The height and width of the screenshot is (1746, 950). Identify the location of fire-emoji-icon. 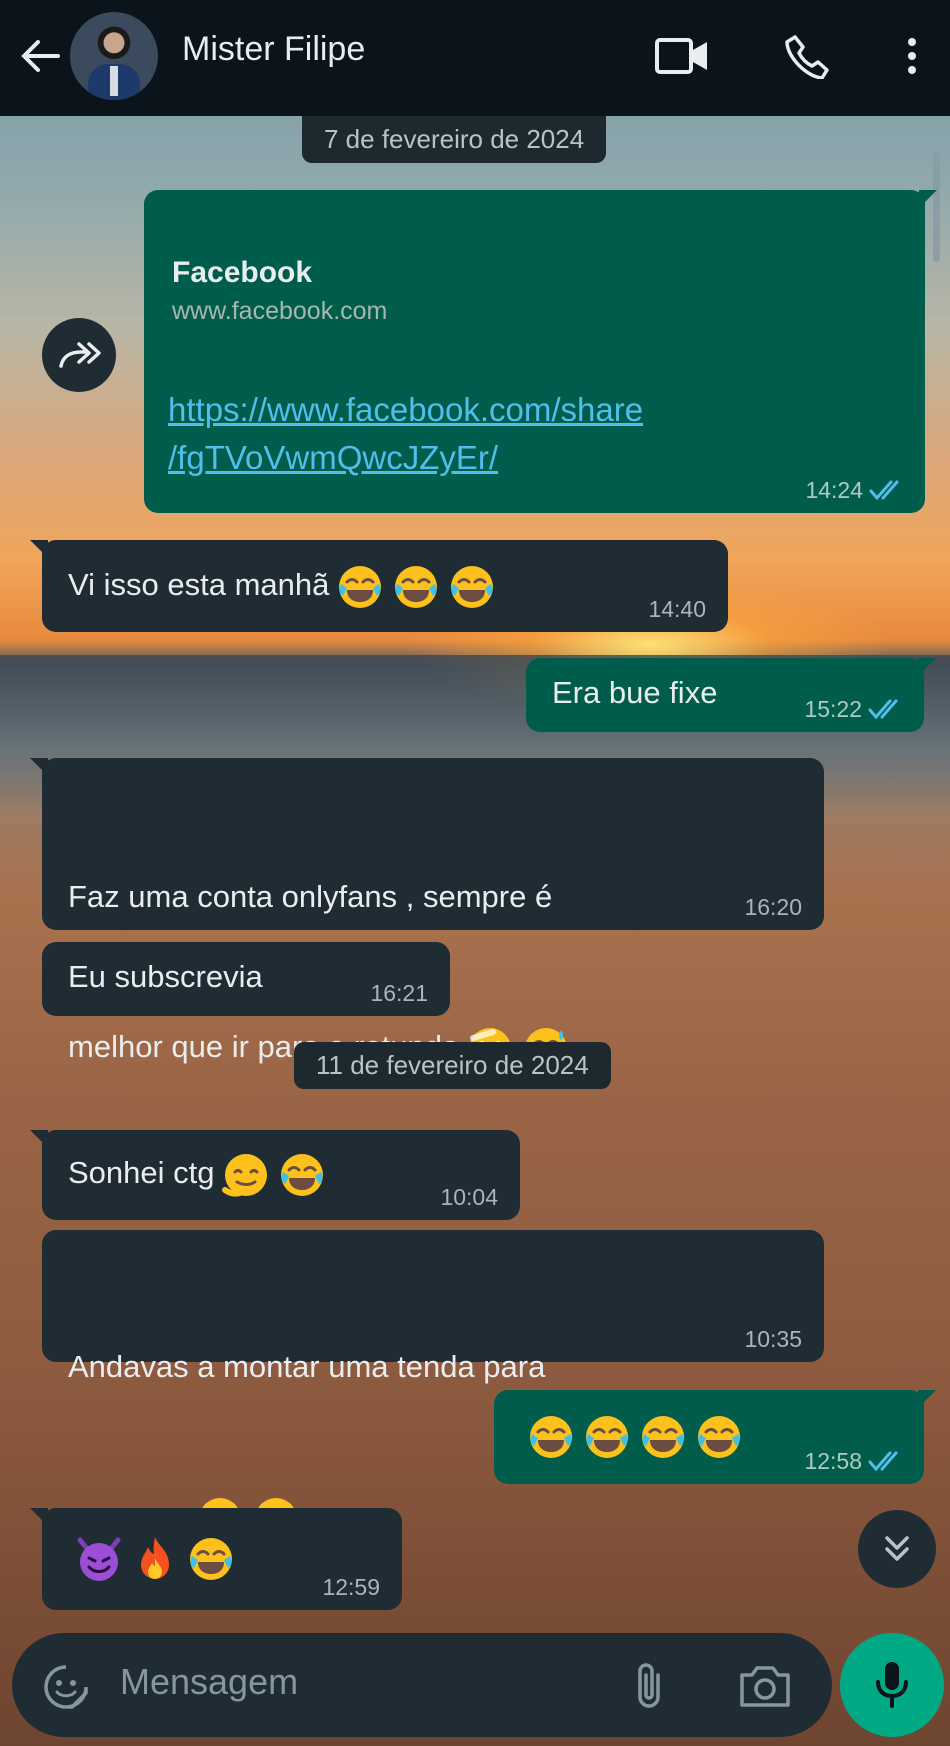
(155, 1557).